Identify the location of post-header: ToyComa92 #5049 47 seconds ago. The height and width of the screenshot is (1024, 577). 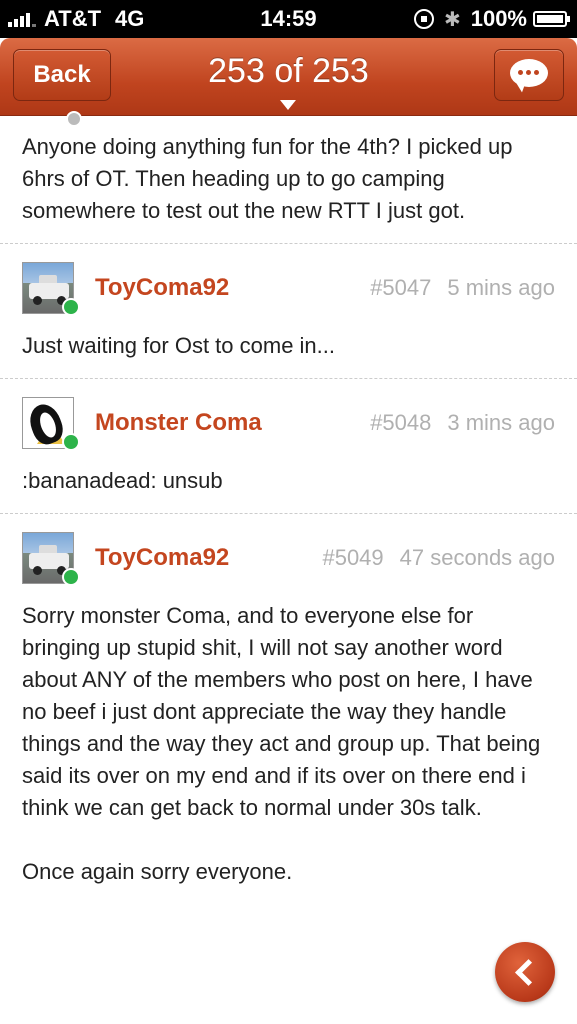
(288, 557).